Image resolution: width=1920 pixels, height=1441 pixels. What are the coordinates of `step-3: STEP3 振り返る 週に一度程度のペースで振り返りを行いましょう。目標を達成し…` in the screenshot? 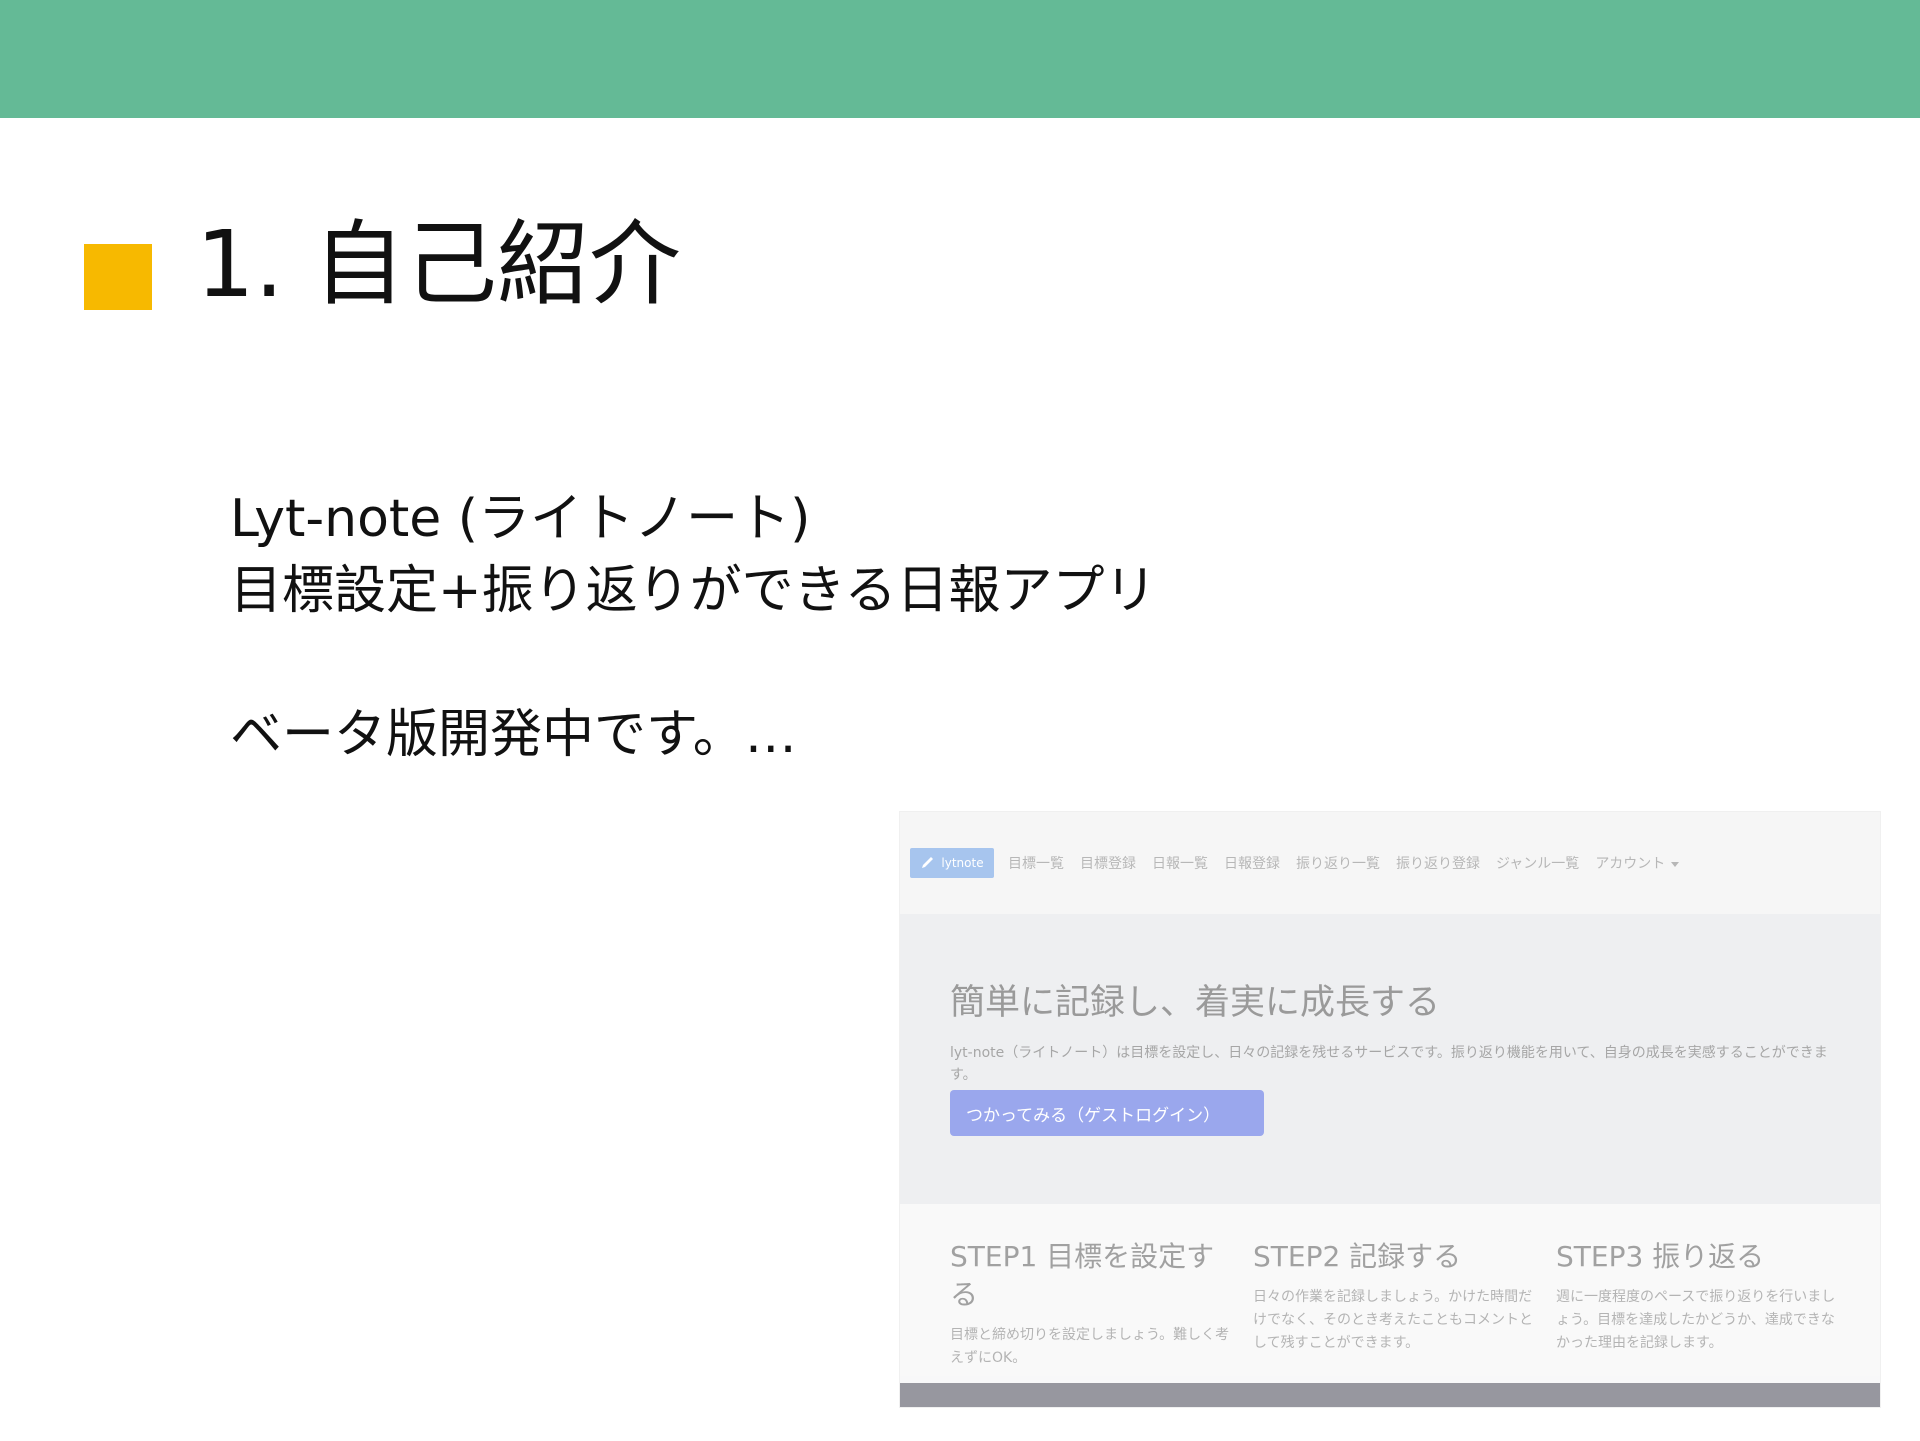 It's located at (1697, 1296).